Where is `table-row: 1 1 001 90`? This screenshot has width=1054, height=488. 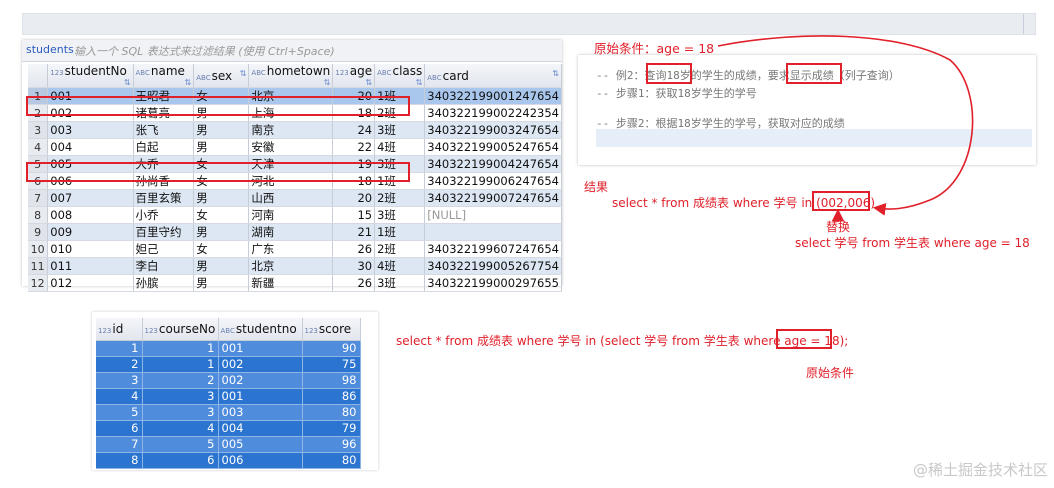
table-row: 1 1 001 90 is located at coordinates (228, 348).